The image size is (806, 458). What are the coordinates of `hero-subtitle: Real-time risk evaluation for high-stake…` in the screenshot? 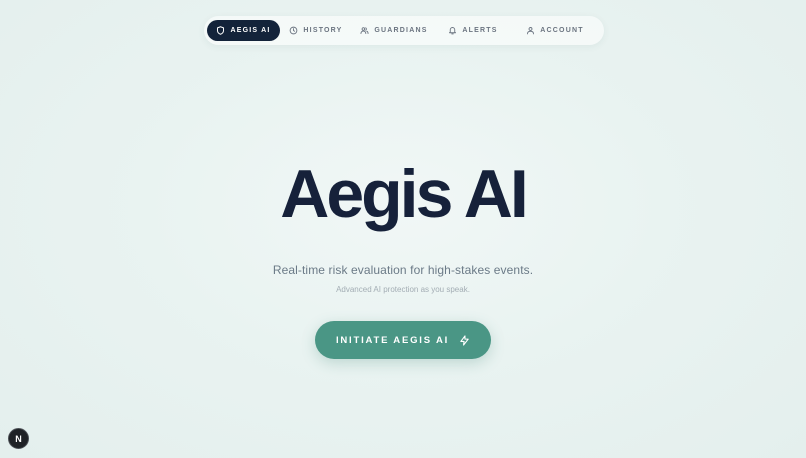 It's located at (403, 270).